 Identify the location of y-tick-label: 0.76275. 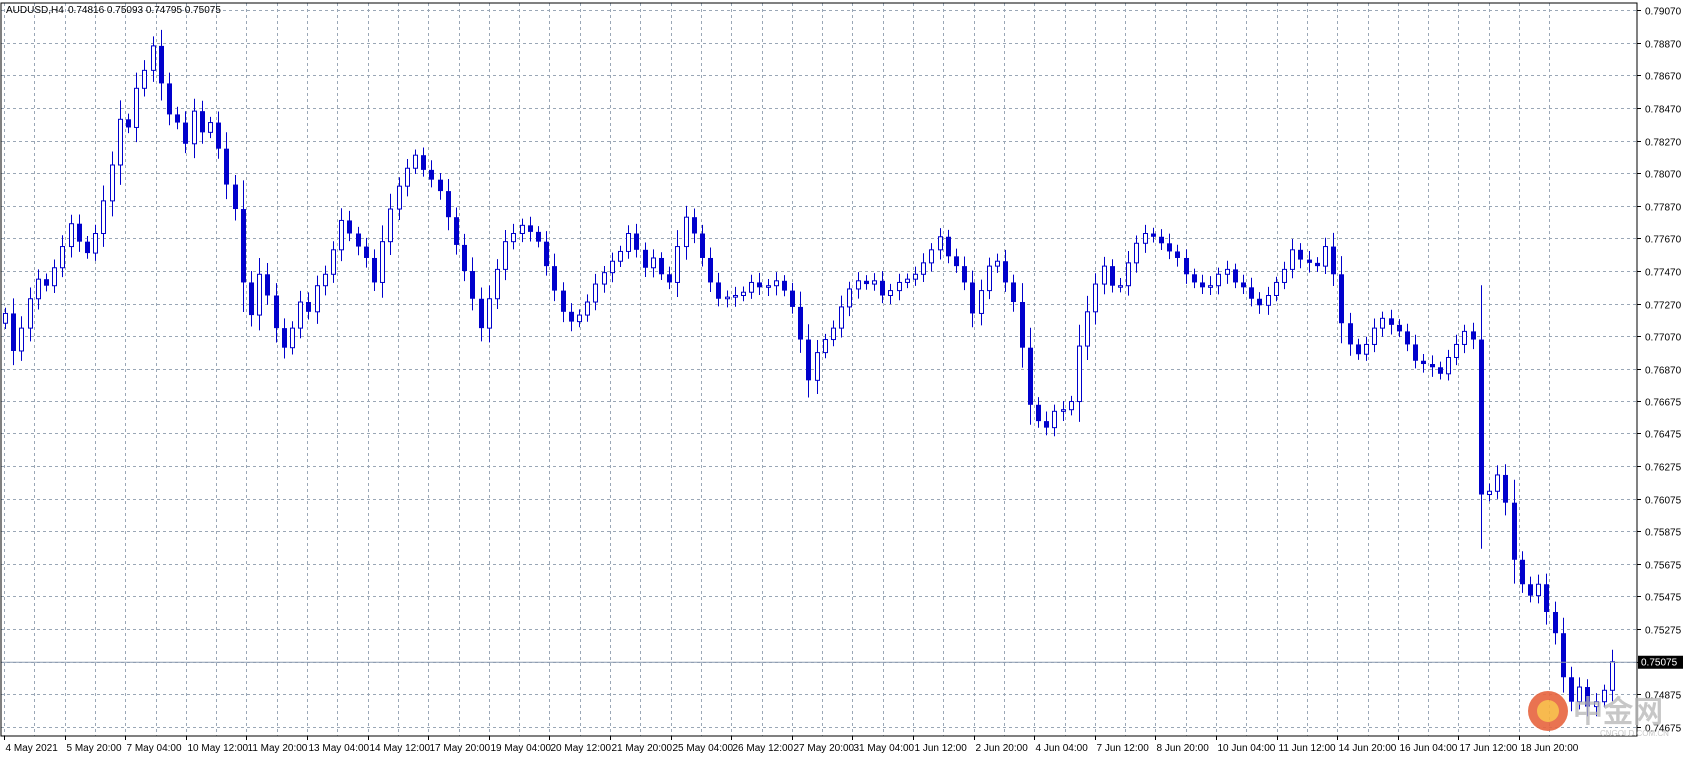
(1663, 468).